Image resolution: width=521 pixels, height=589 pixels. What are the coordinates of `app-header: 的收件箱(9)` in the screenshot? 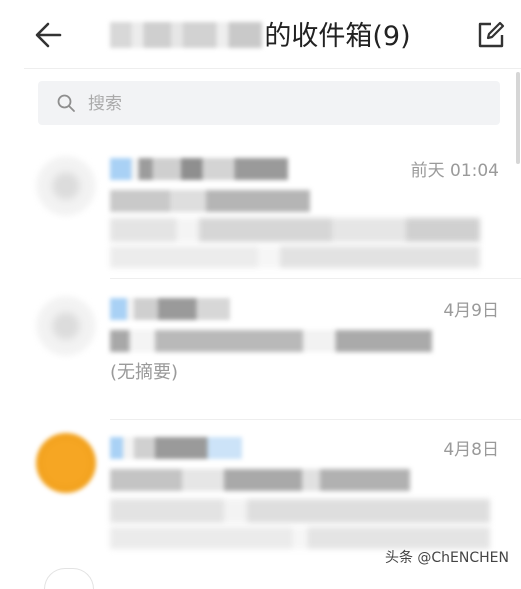 It's located at (260, 34).